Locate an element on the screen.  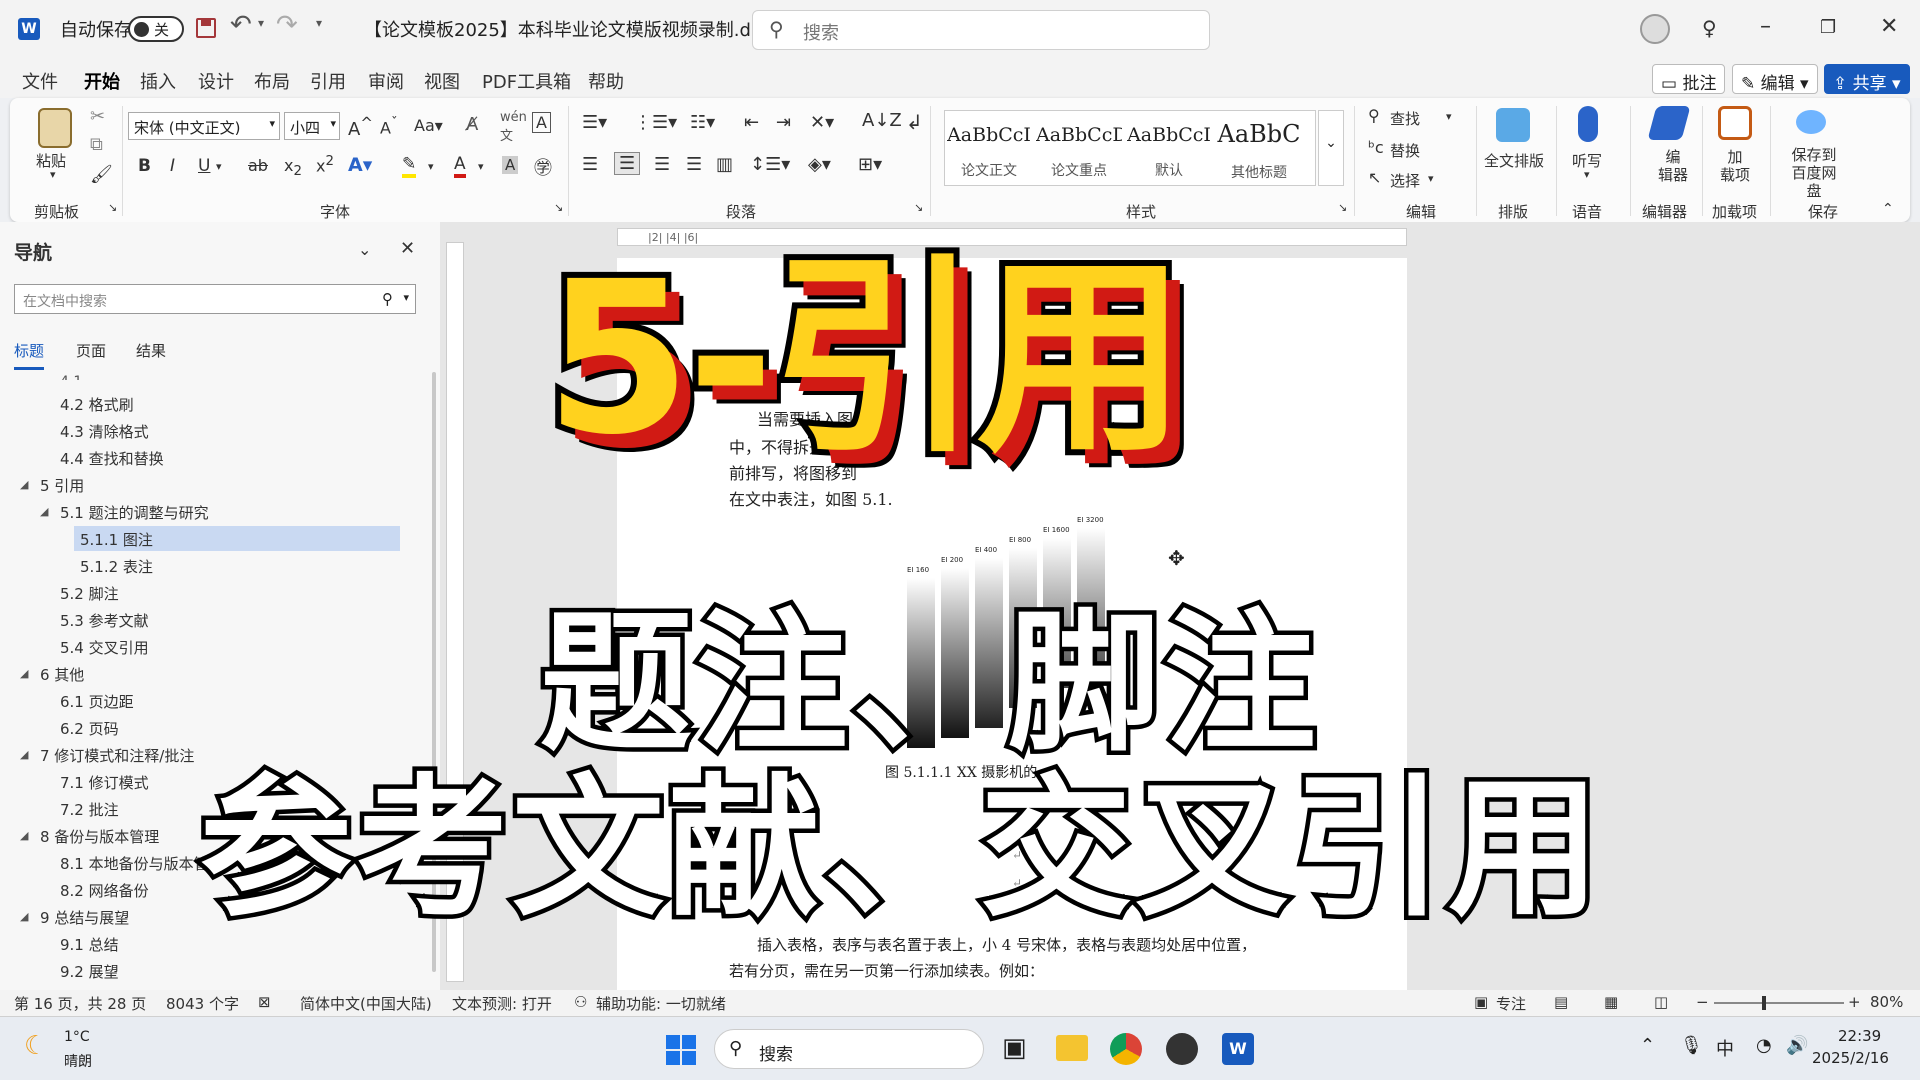
nav-close-icon: ✕ is located at coordinates (407, 248).